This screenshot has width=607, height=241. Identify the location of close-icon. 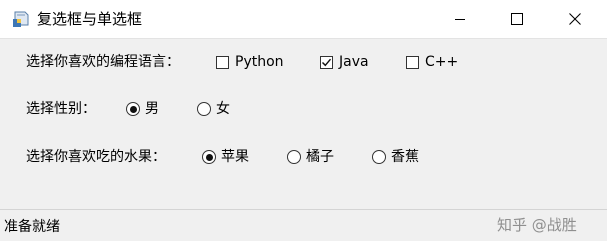
(575, 19).